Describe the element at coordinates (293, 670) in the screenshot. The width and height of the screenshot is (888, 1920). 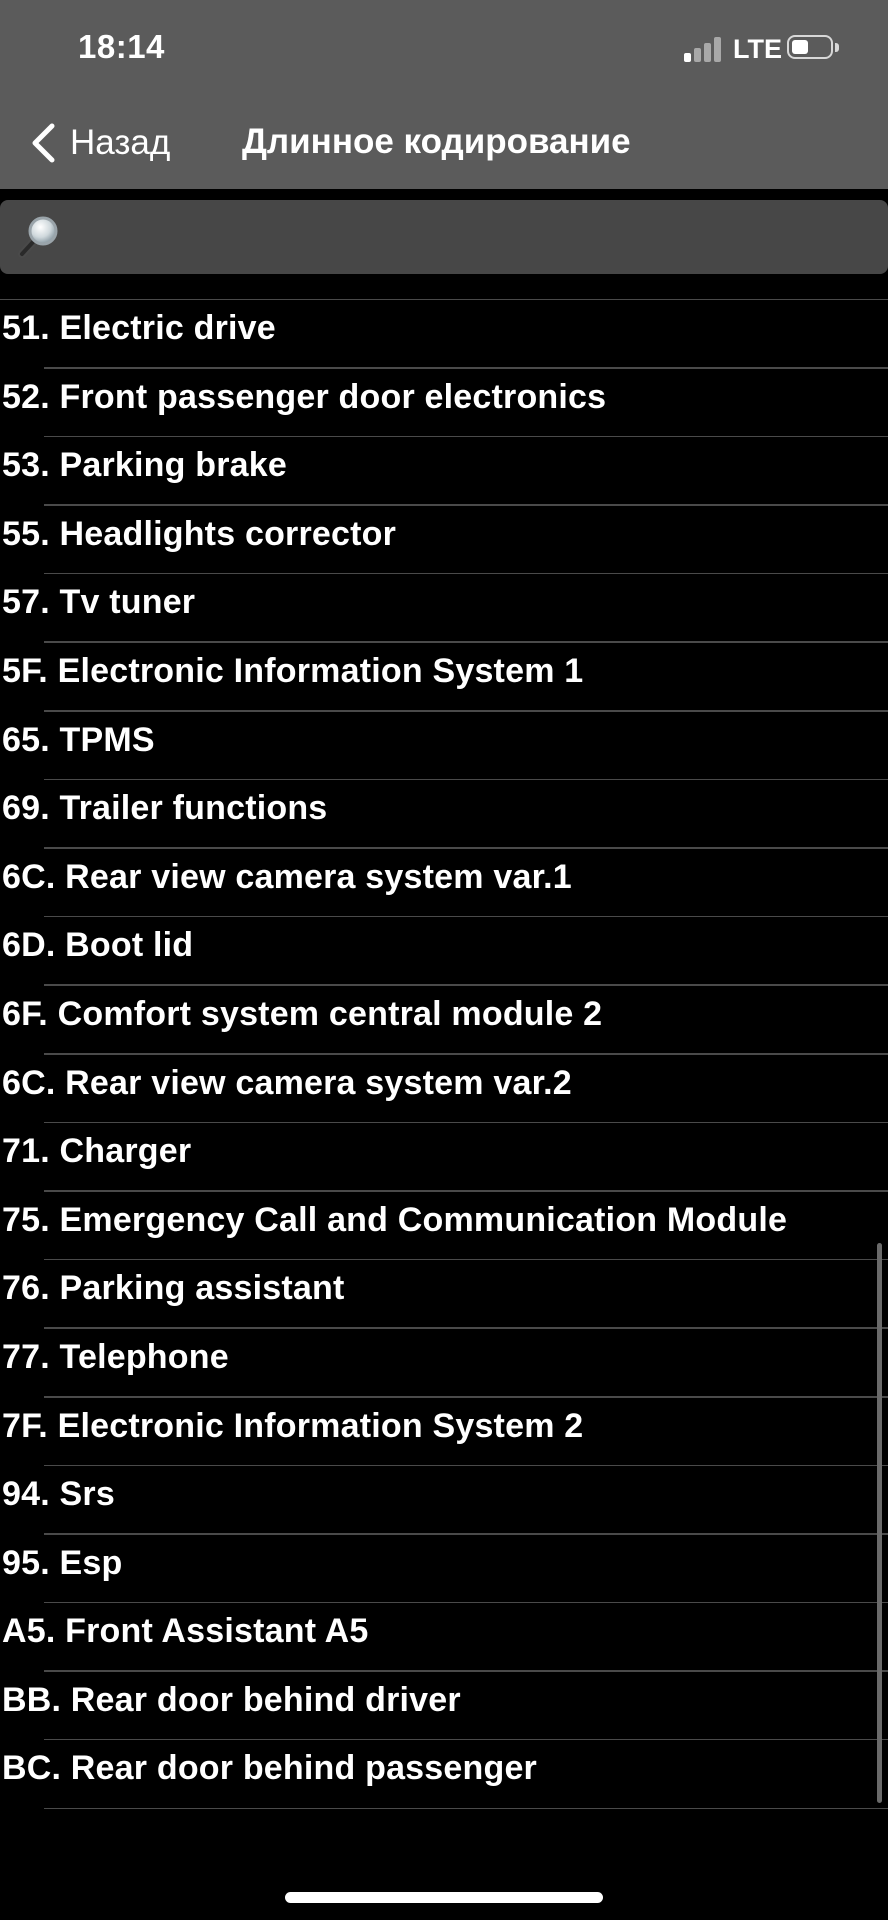
I see `list-item-label: 5F. Electronic Information System 1` at that location.